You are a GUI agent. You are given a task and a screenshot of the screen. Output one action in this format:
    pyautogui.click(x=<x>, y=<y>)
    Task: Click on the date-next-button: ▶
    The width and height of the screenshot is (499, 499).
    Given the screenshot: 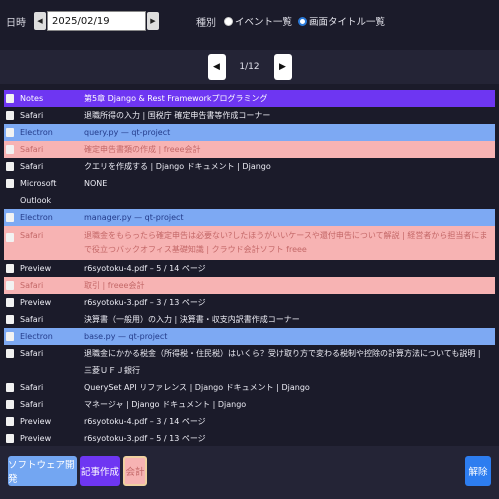 What is the action you would take?
    pyautogui.click(x=153, y=21)
    